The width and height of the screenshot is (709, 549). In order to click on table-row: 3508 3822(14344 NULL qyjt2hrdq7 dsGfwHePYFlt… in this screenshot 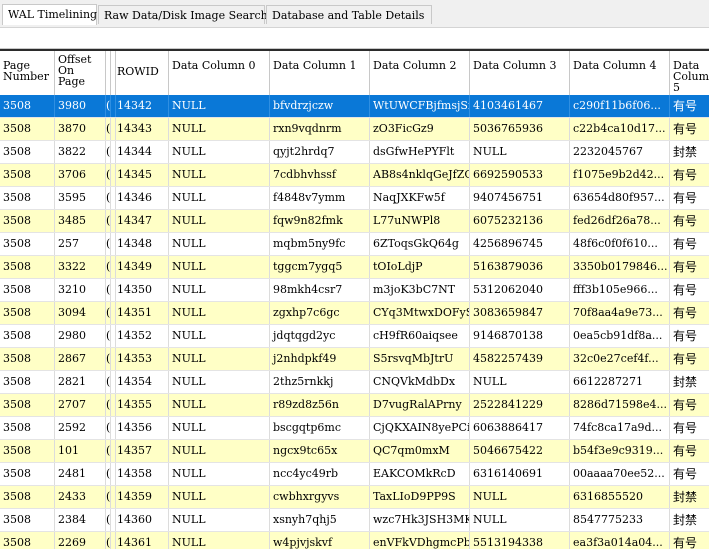, I will do `click(354, 152)`.